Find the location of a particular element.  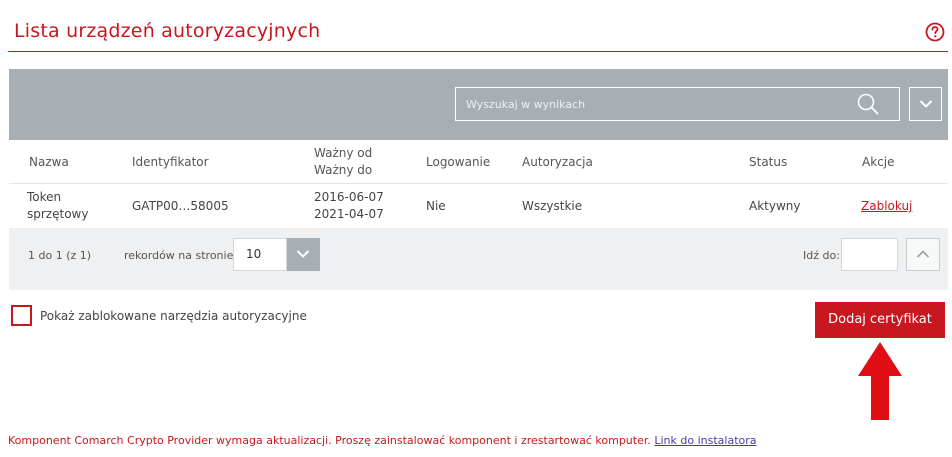

column-header-actions: Akcje is located at coordinates (878, 162).